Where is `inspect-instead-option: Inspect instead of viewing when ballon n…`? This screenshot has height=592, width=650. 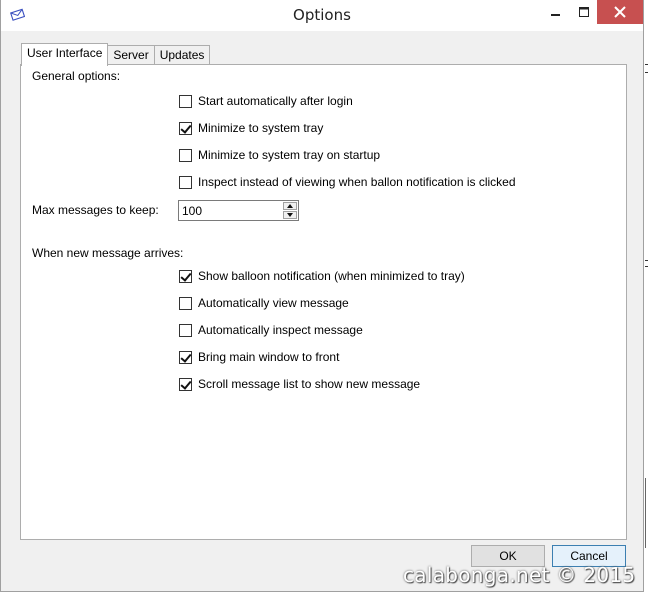 inspect-instead-option: Inspect instead of viewing when ballon n… is located at coordinates (347, 182).